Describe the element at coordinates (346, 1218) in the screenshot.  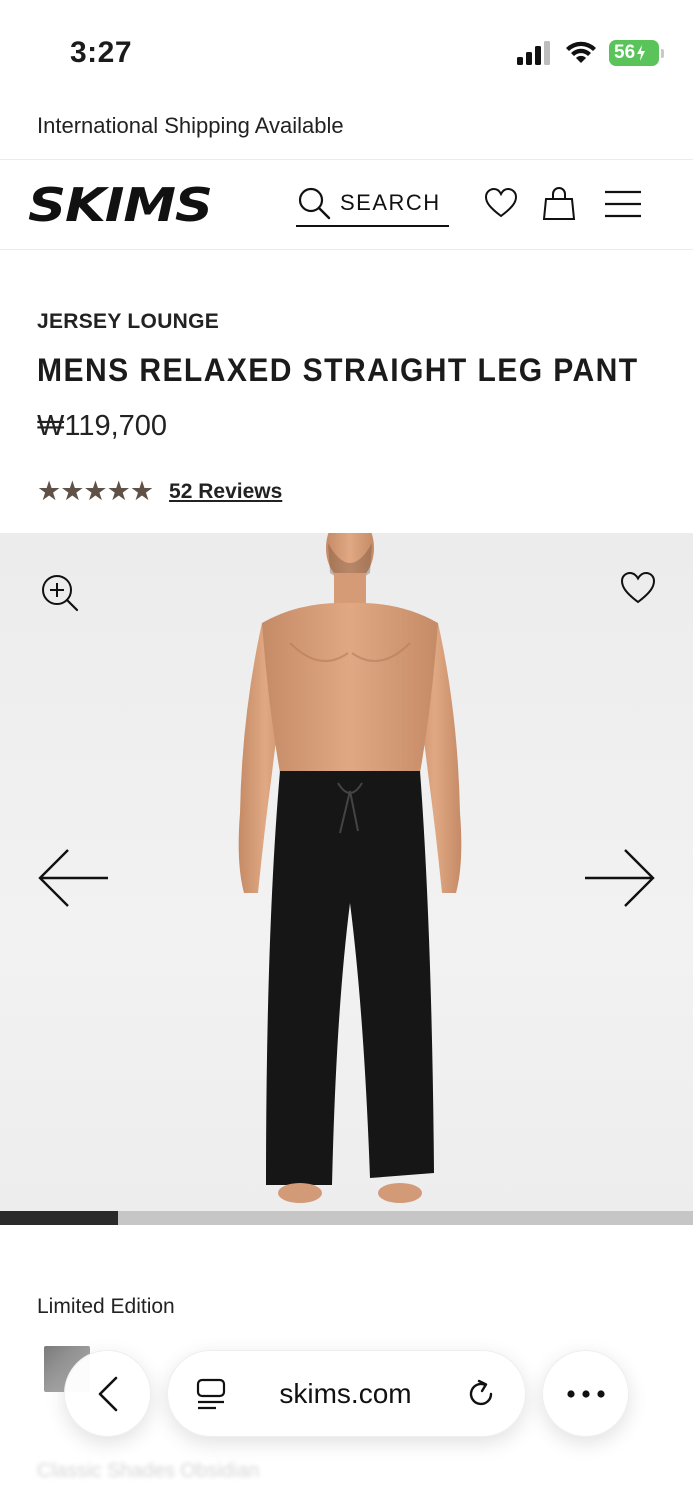
I see `gallery-progress-bar` at that location.